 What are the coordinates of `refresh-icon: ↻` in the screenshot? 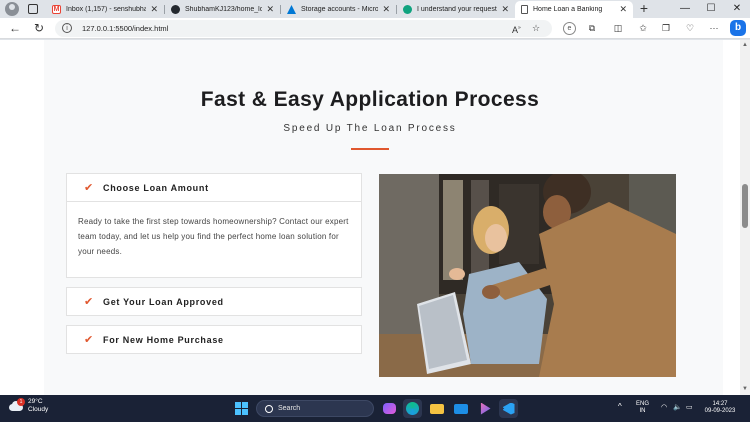 It's located at (39, 28).